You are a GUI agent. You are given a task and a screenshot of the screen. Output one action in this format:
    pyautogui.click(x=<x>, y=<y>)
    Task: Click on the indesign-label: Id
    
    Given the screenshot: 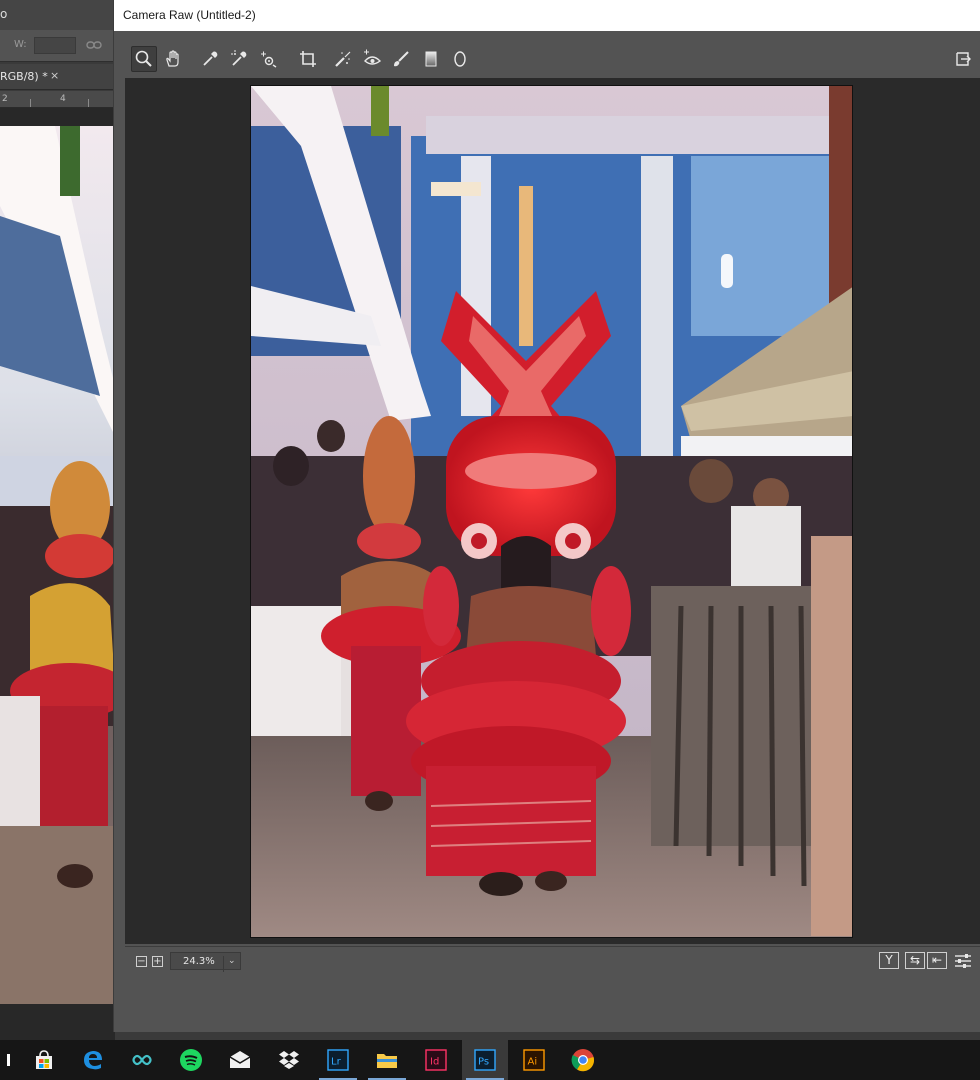 What is the action you would take?
    pyautogui.click(x=434, y=1062)
    